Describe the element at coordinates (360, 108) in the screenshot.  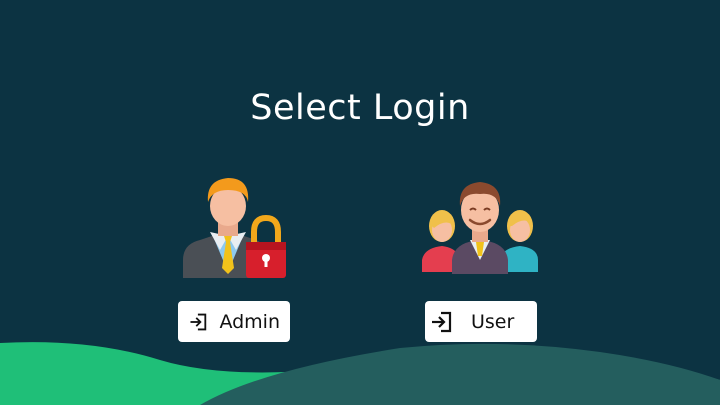
I see `page-title: Select Login` at that location.